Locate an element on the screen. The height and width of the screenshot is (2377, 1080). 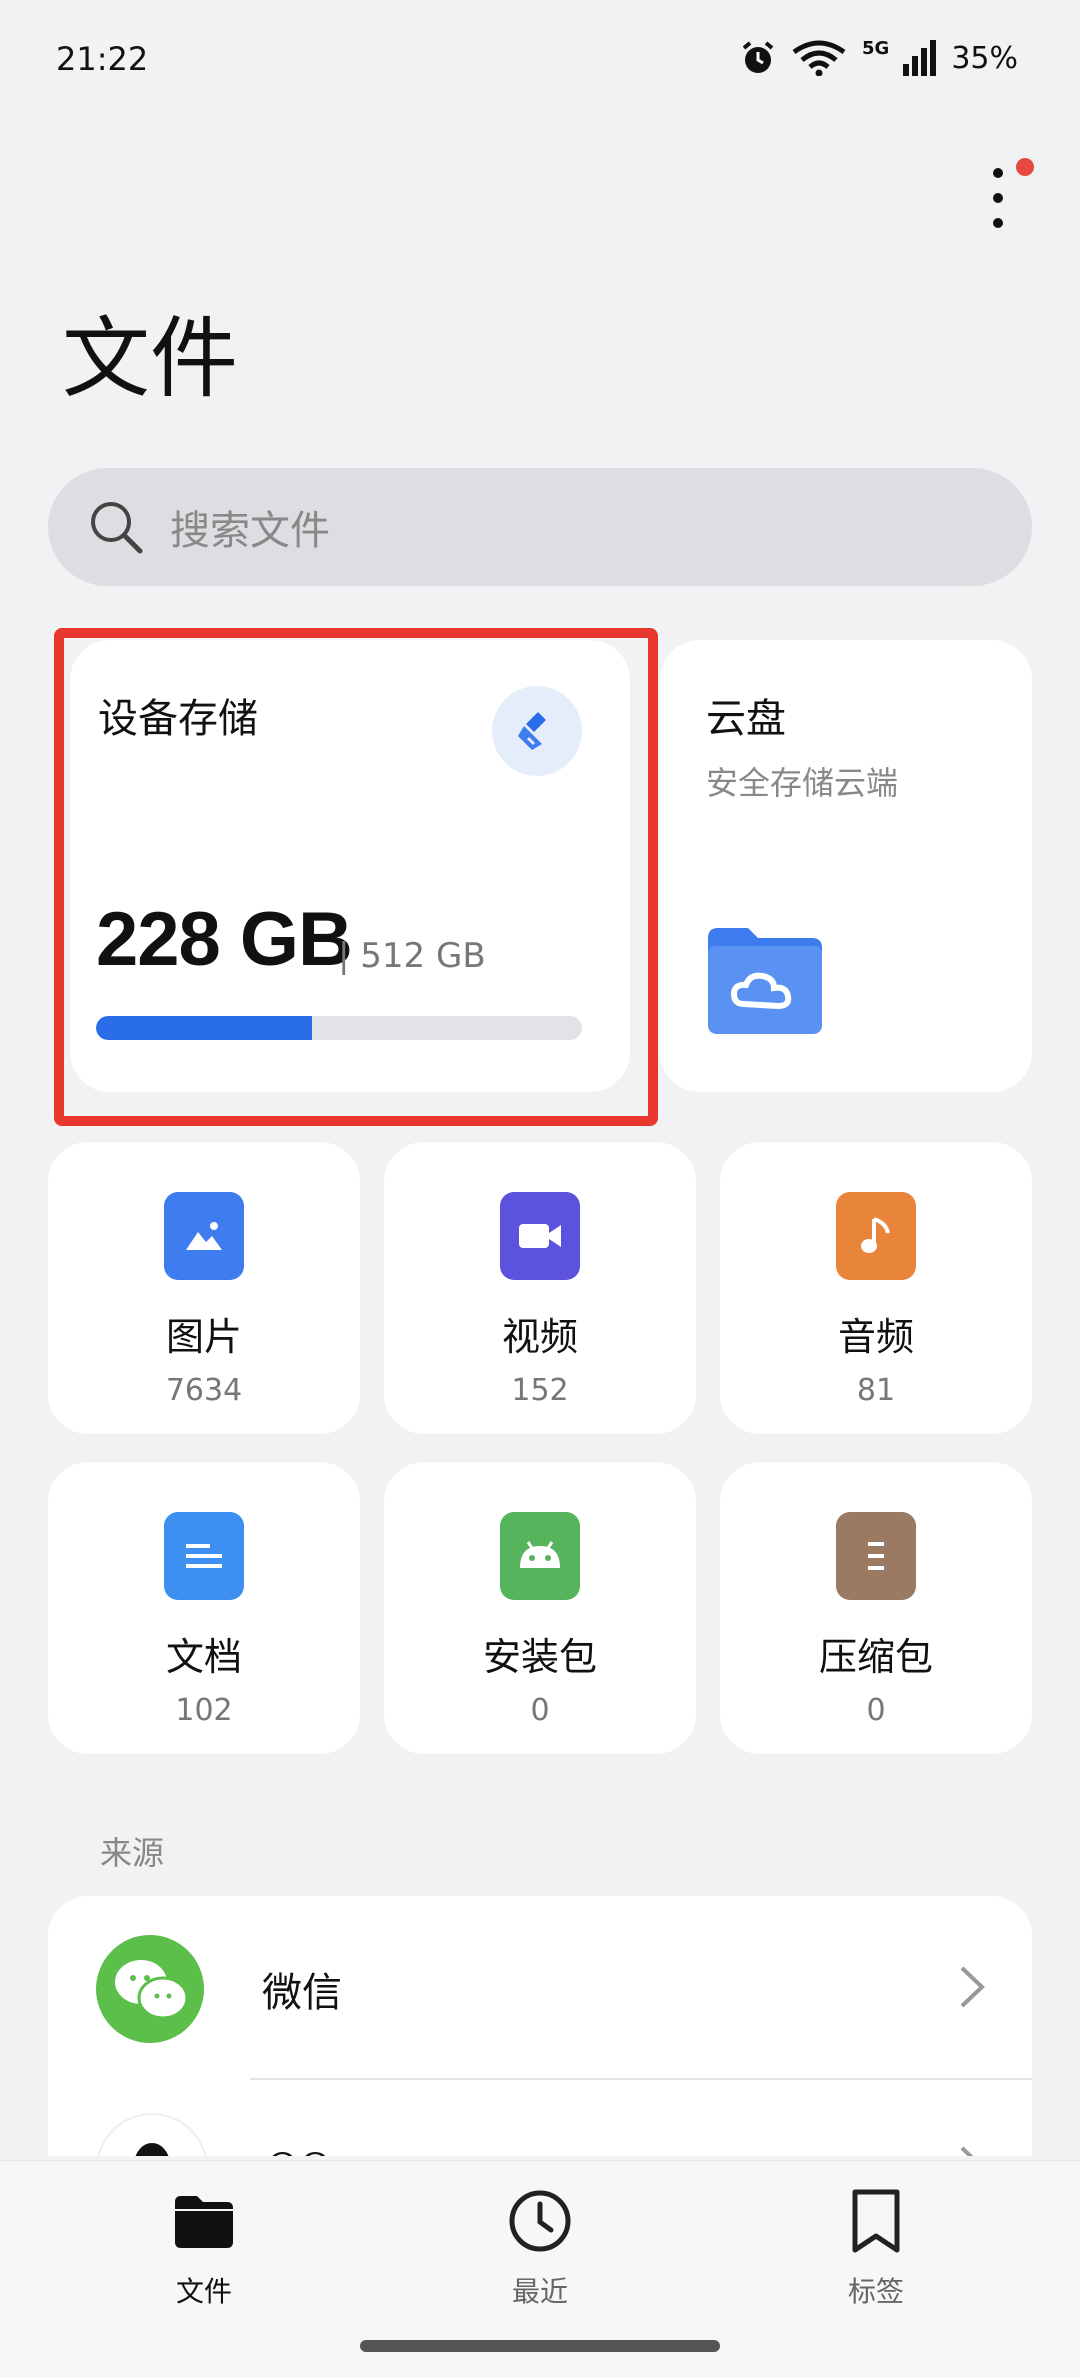
tab-label: 标签 is located at coordinates (875, 2291).